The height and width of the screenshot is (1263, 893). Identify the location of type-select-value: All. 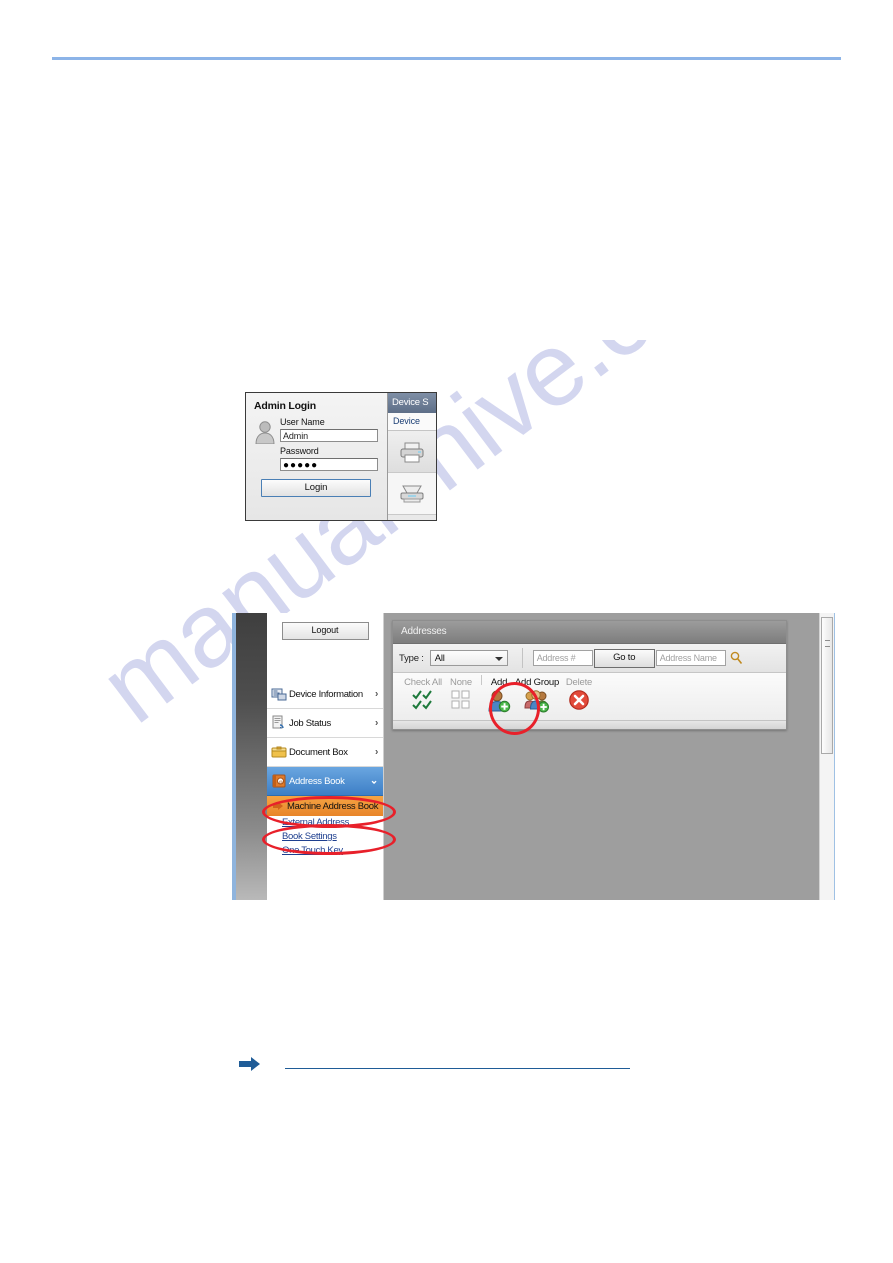
(439, 658).